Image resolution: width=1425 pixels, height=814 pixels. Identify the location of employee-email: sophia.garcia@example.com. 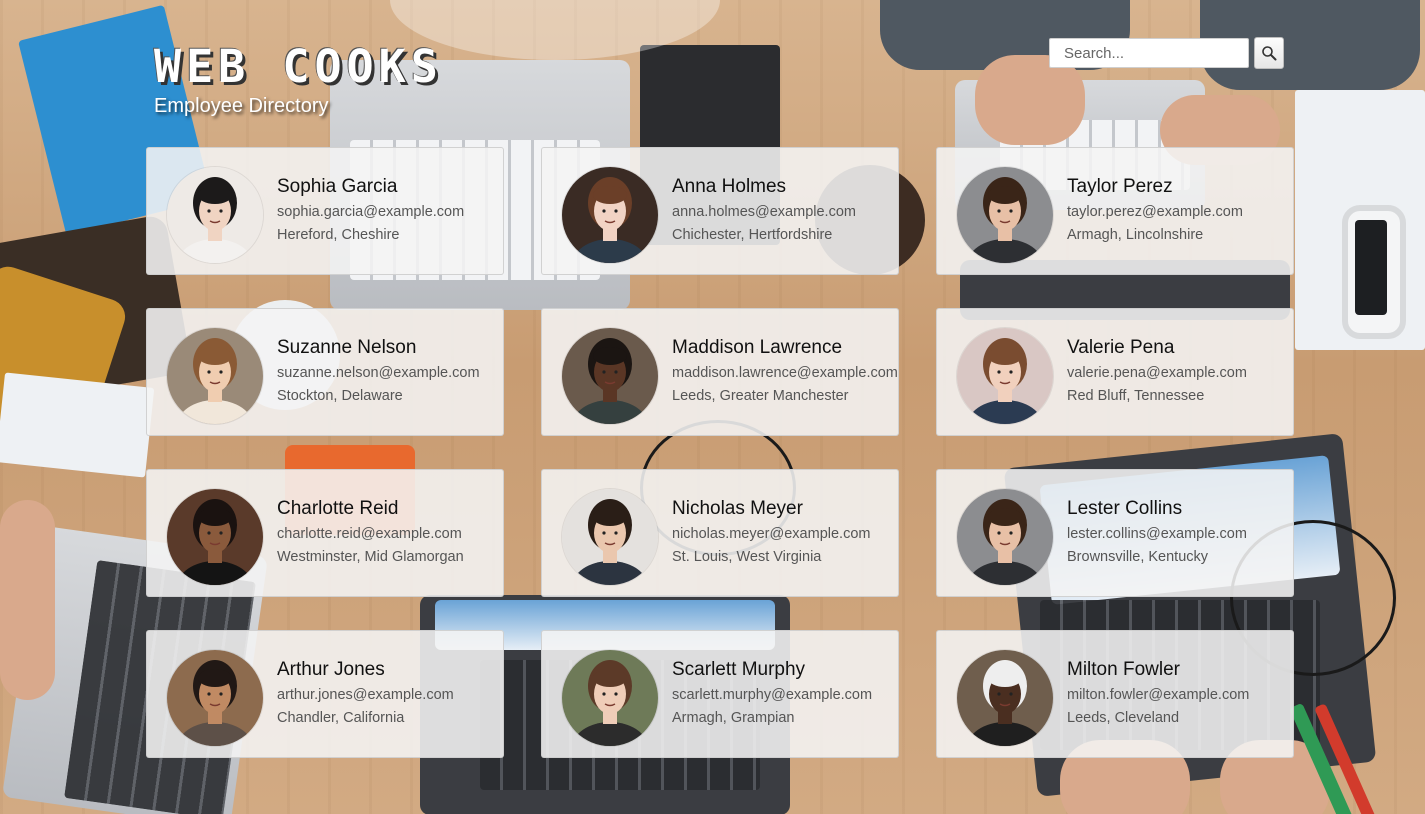
(371, 212).